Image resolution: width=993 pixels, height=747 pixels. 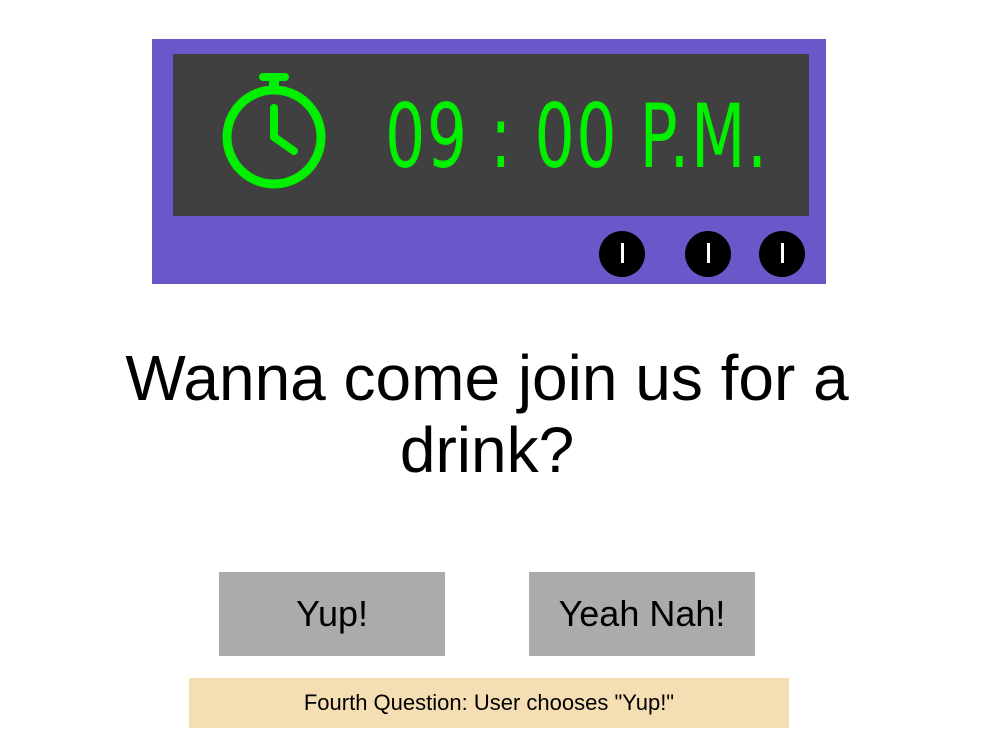 I want to click on clock-button-2-mark, so click(x=708, y=253).